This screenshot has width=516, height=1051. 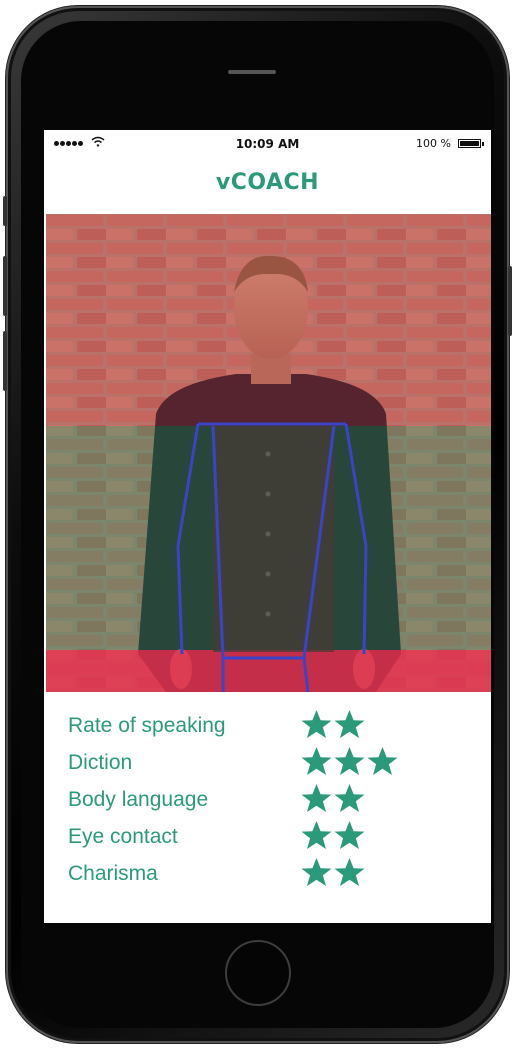 I want to click on metric-row: Charisma, so click(x=268, y=876).